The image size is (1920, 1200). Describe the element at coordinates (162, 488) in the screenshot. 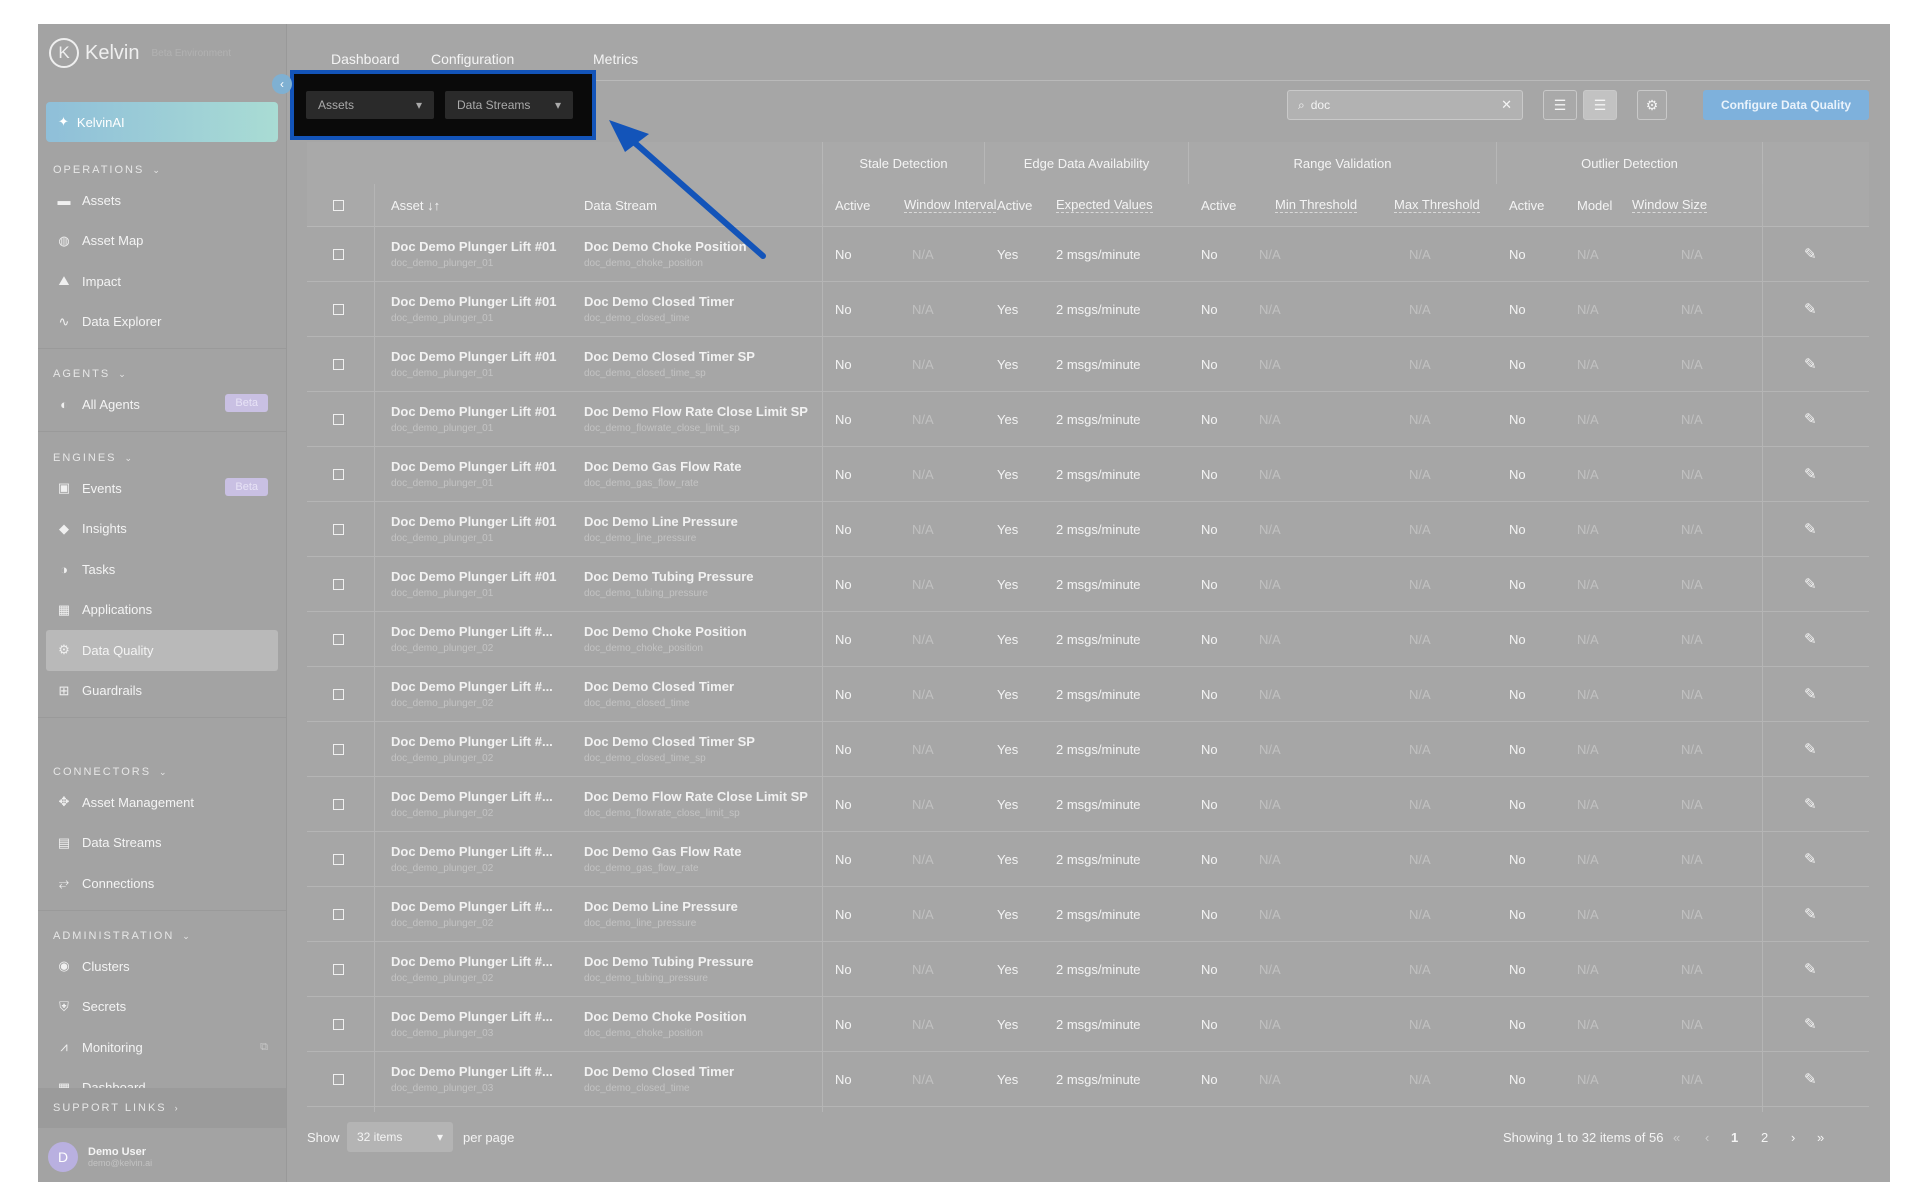

I see `sidebar-item-events: ▣ Events Beta` at that location.